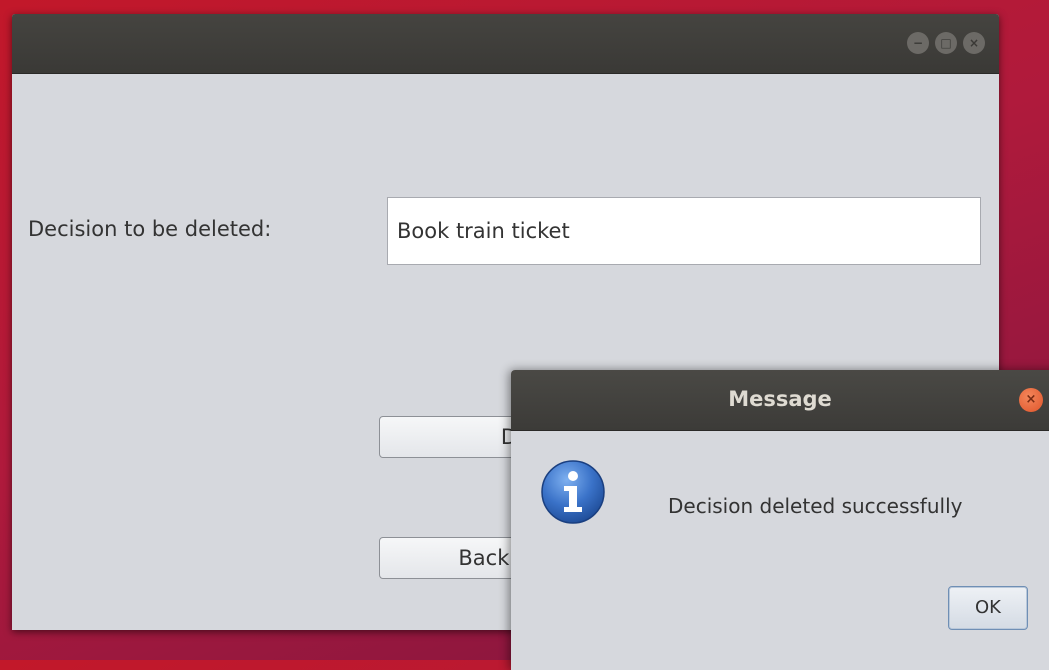  I want to click on info-icon, so click(573, 492).